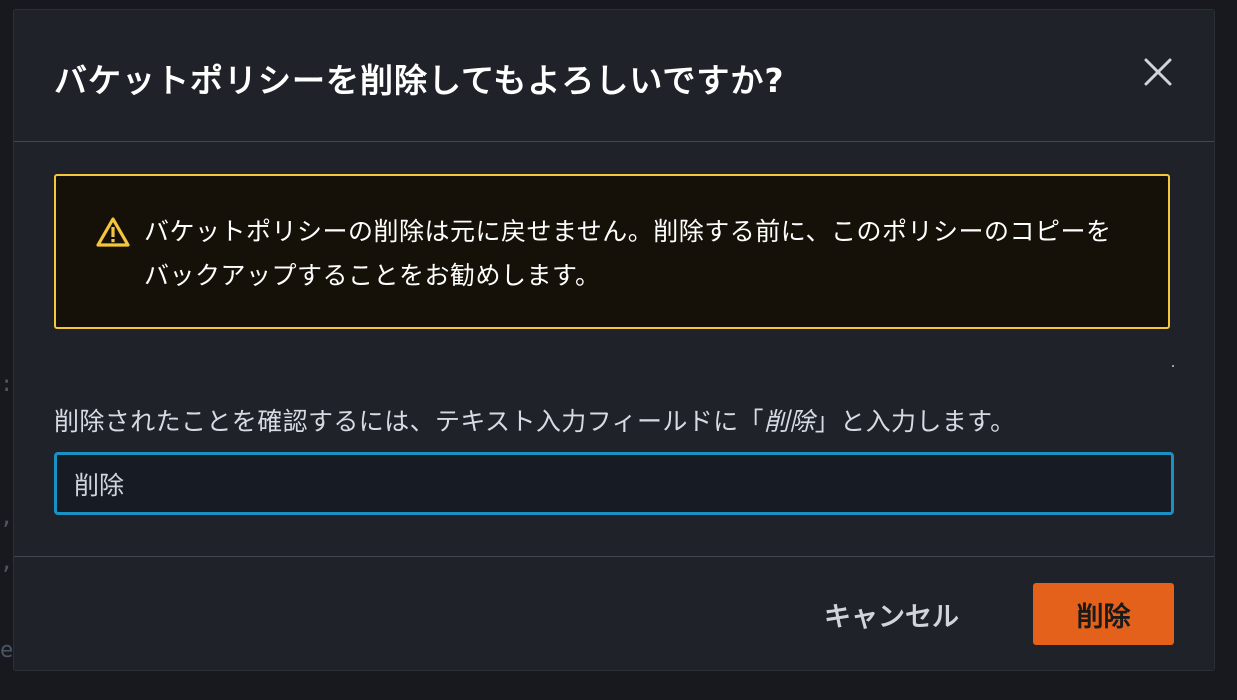  What do you see at coordinates (915, 421) in the screenshot?
I see `confirm-label-suffix: 」と入力します。` at bounding box center [915, 421].